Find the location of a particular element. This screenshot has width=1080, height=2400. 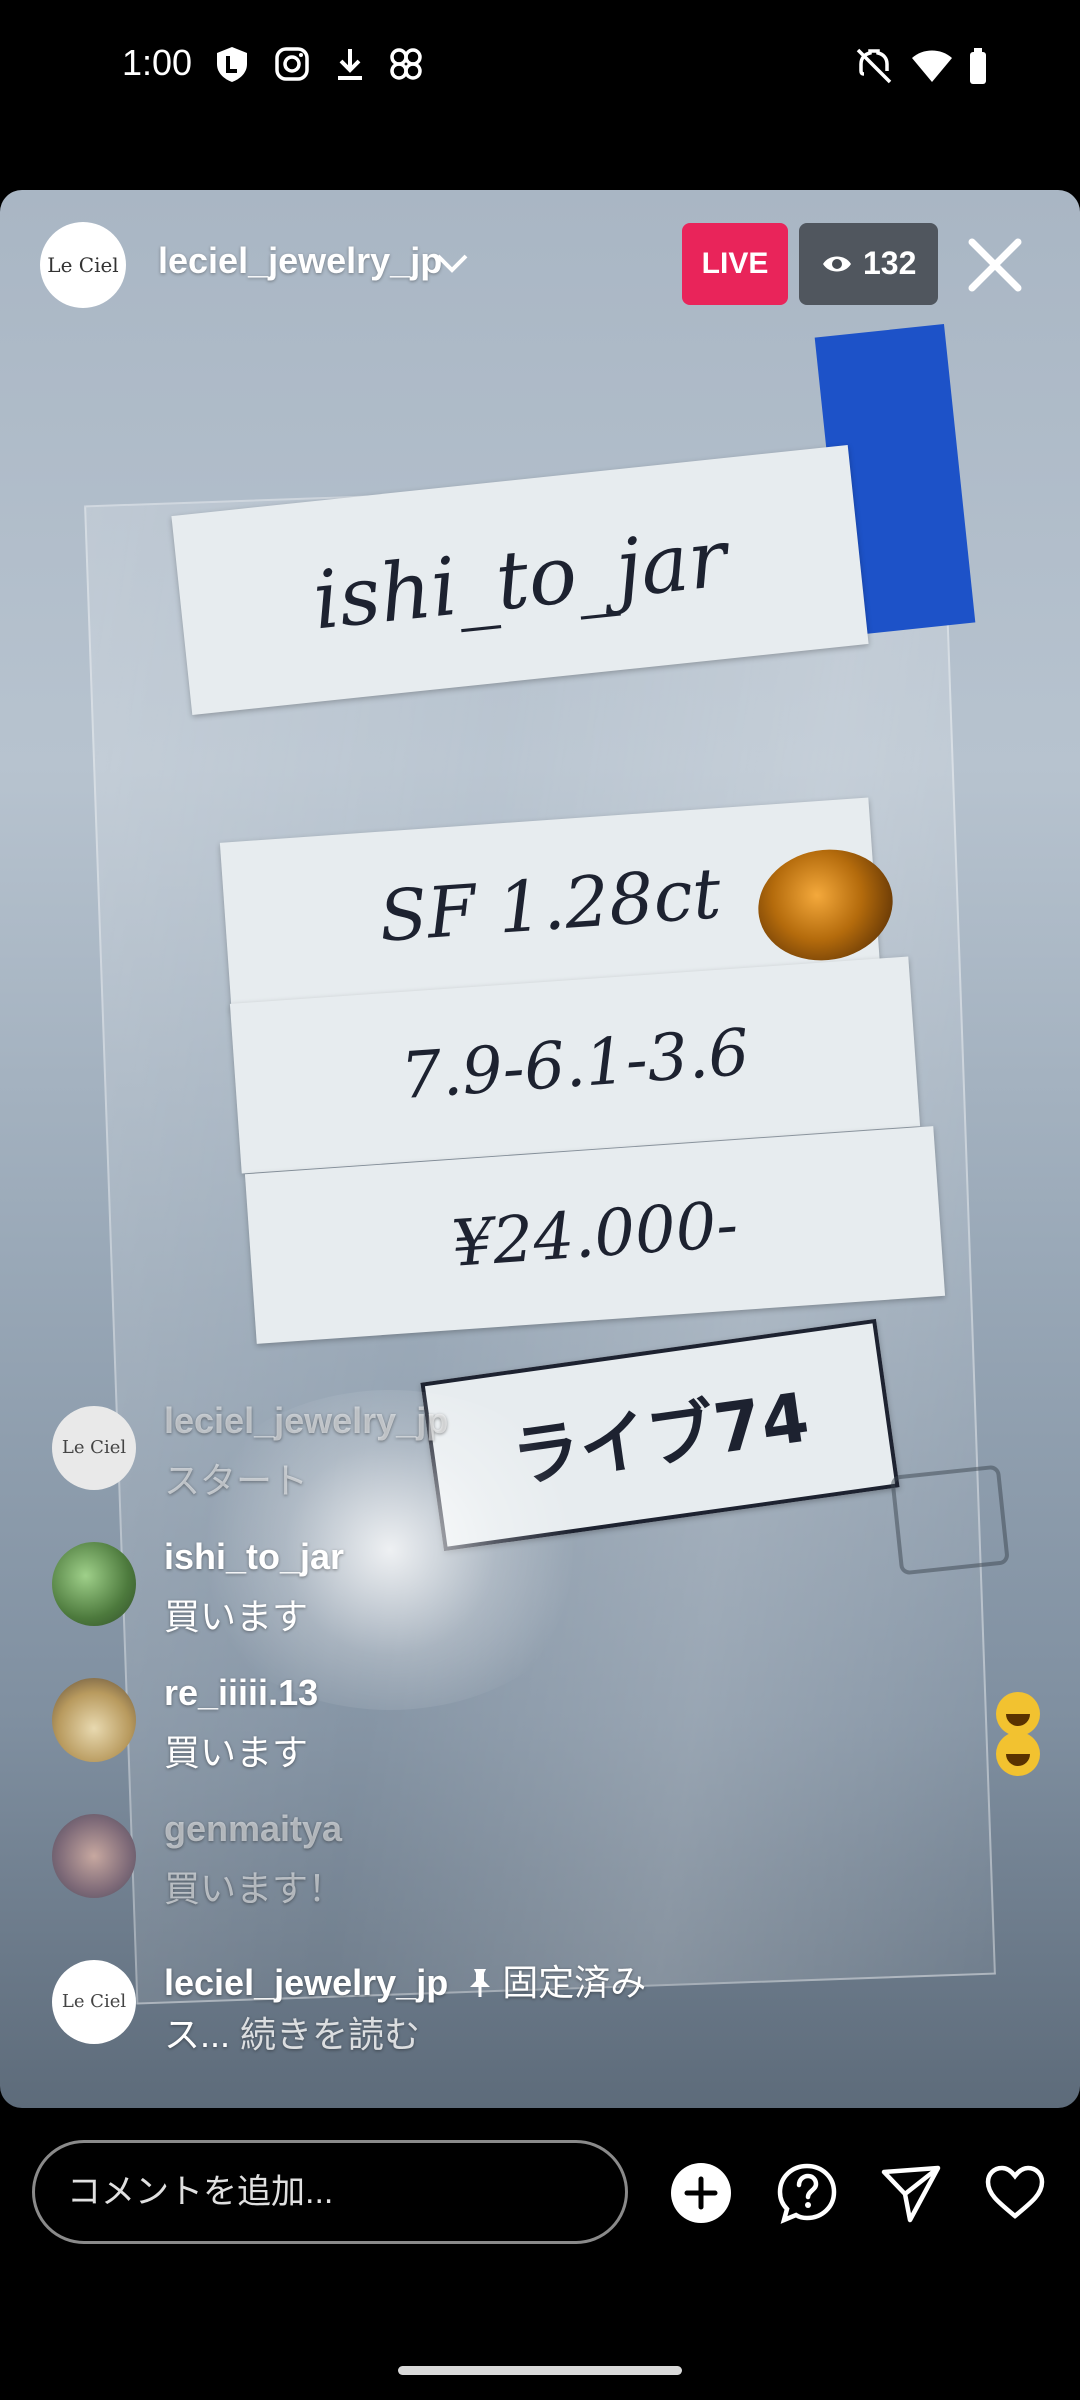

comment-text: 買います！ is located at coordinates (254, 1888).